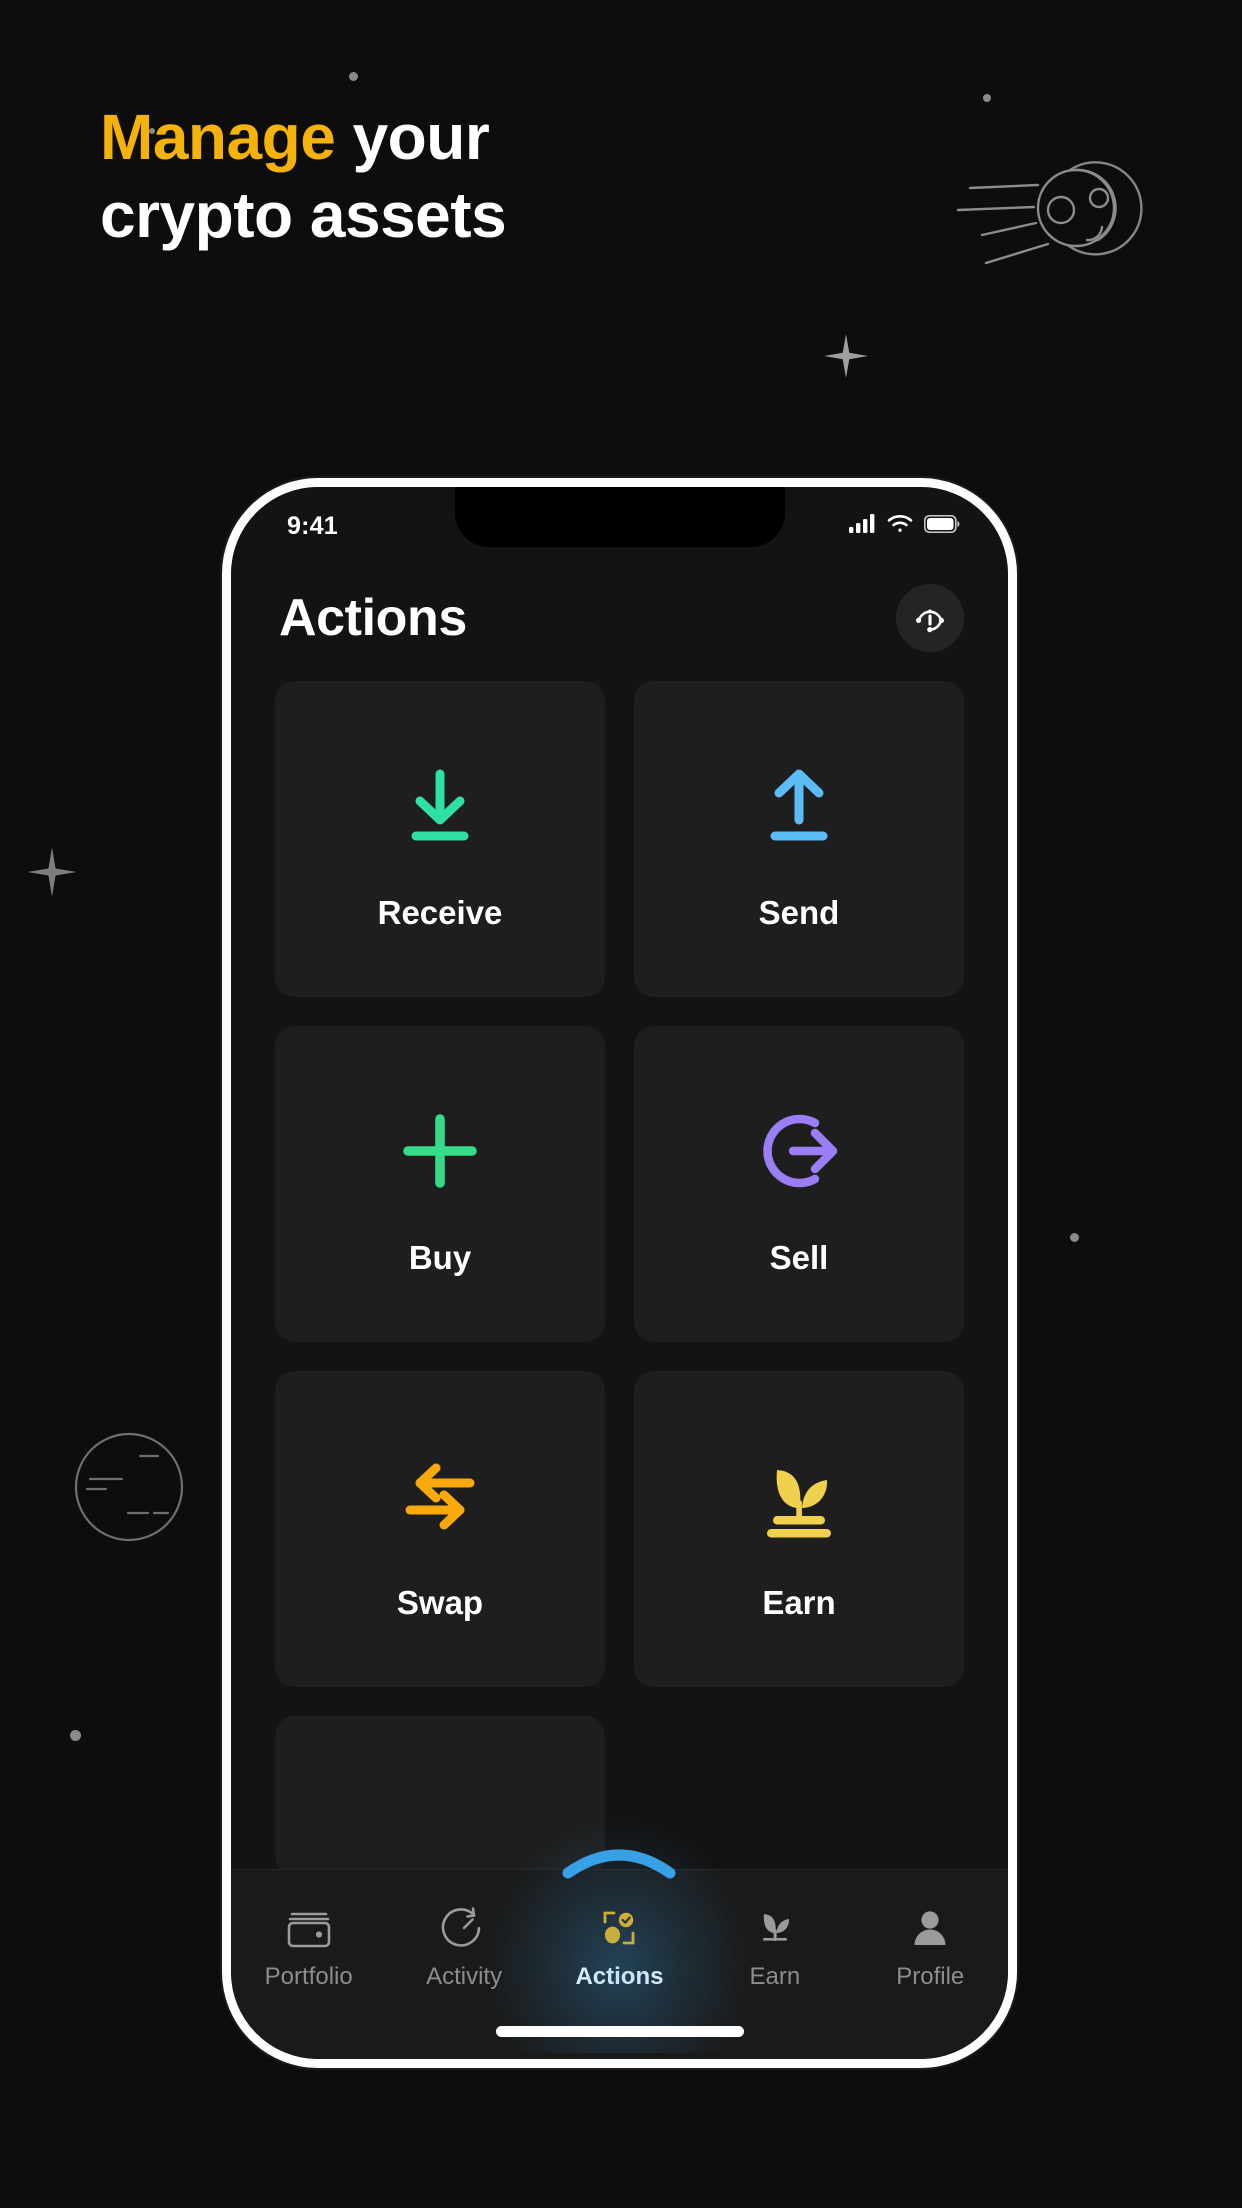 This screenshot has height=2208, width=1242. What do you see at coordinates (775, 1976) in the screenshot?
I see `tab-label: Earn` at bounding box center [775, 1976].